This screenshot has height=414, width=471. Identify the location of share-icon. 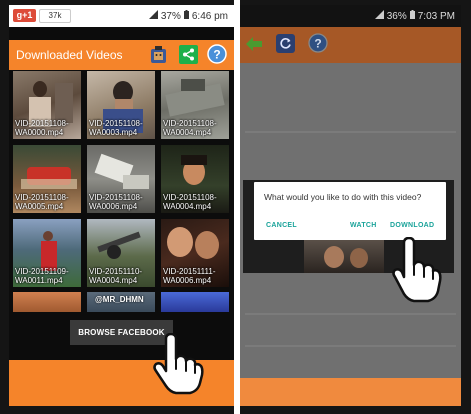
(188, 54).